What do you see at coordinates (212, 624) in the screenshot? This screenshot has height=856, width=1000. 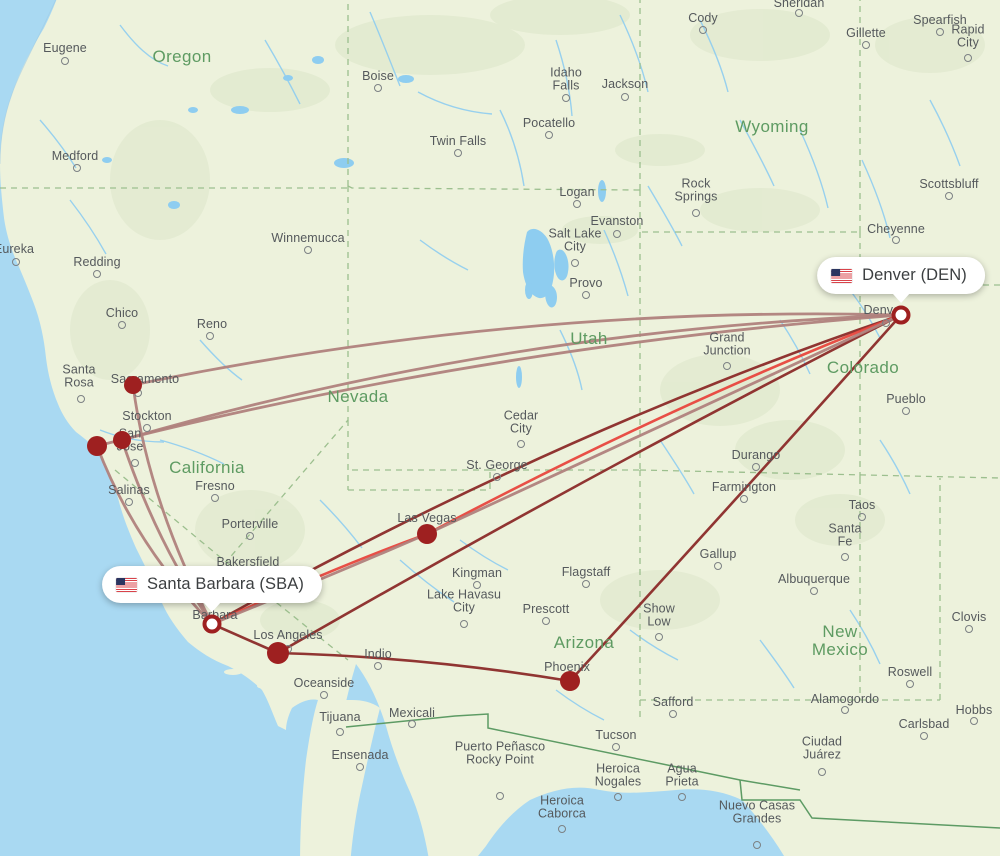 I see `hub-marker-sba` at bounding box center [212, 624].